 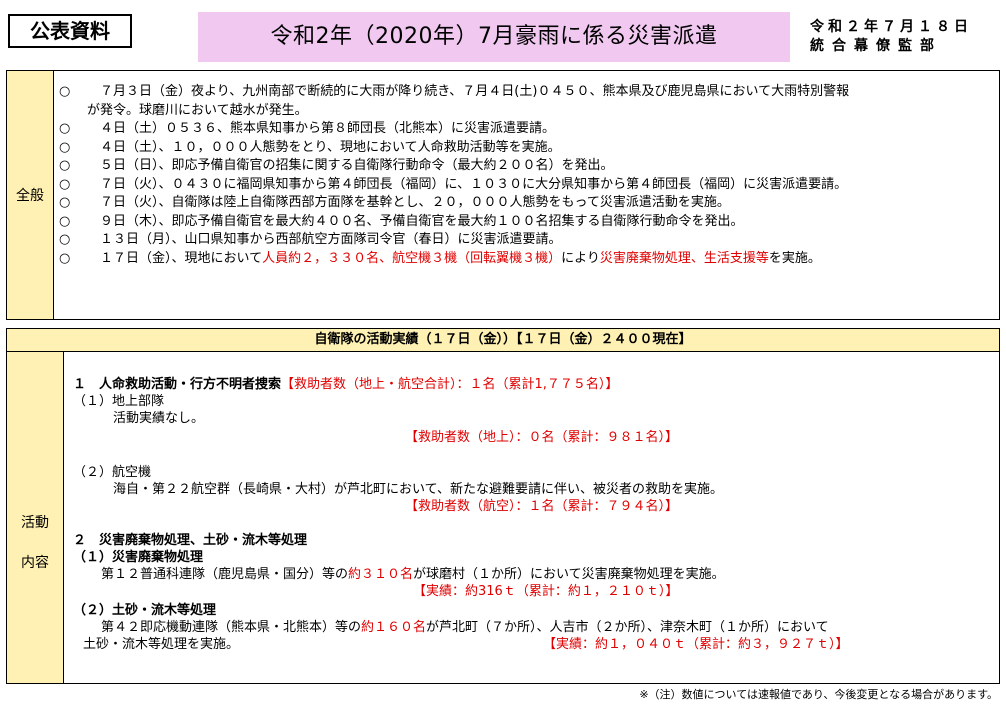 What do you see at coordinates (138, 557) in the screenshot?
I see `waste-disposal-label: （１）災害廃棄物処理` at bounding box center [138, 557].